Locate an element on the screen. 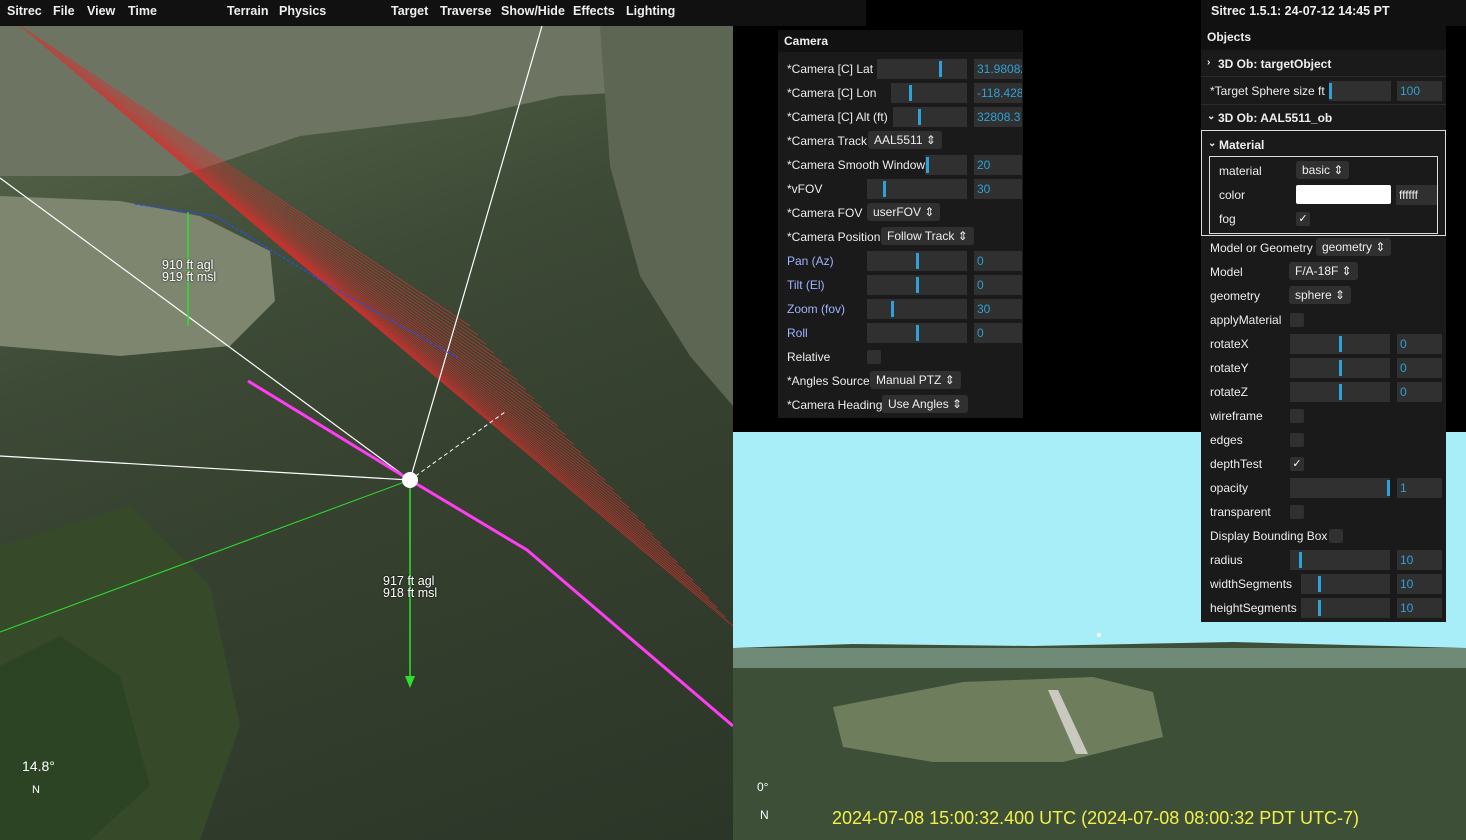 The height and width of the screenshot is (840, 1466). menu-show-hide: Show/Hide is located at coordinates (533, 11).